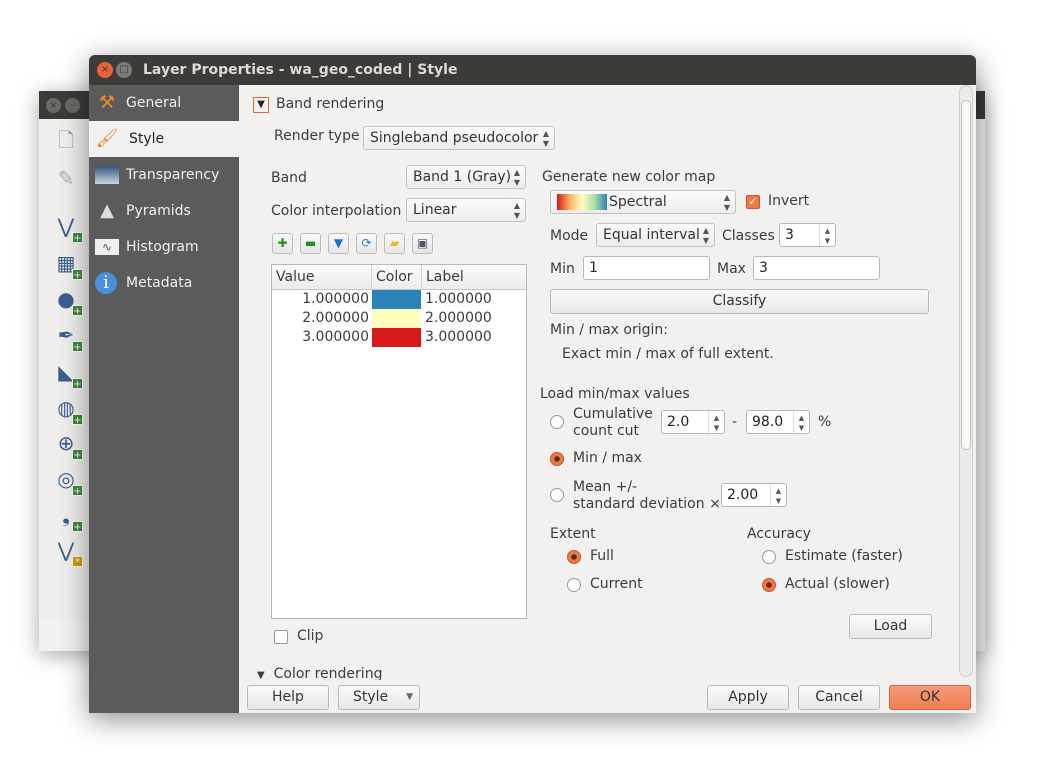 The width and height of the screenshot is (1038, 783). I want to click on add-wfs-layer-icon: ◎ +, so click(68, 481).